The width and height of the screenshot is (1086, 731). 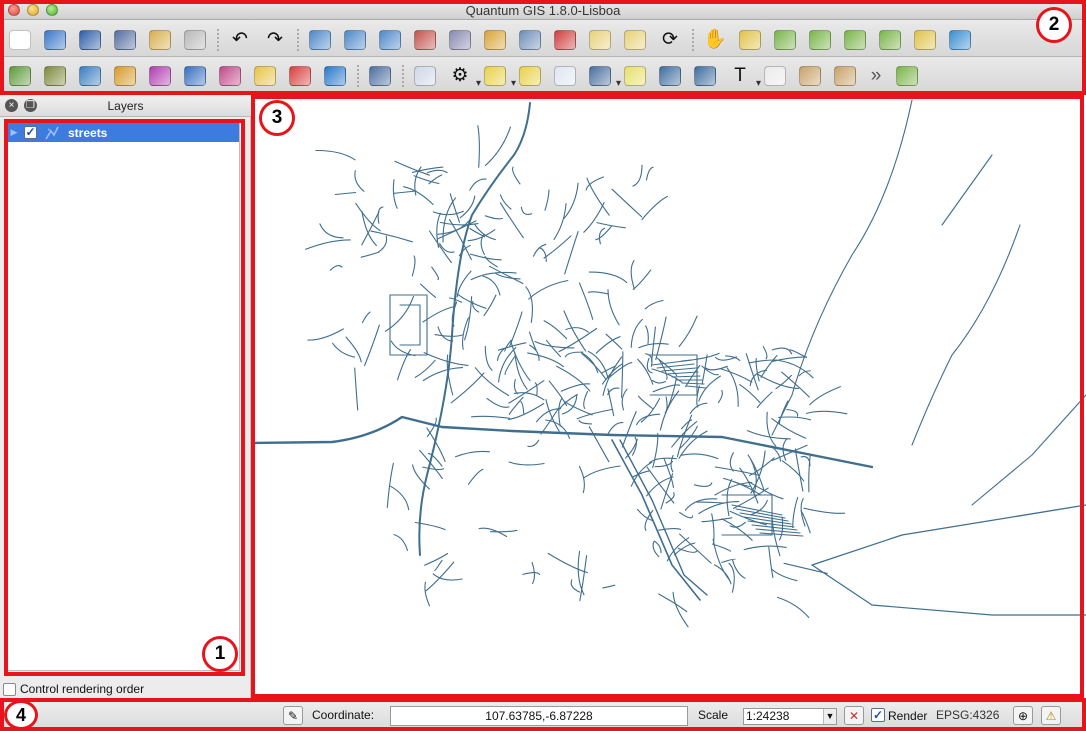 I want to click on zoom-out-button, so click(x=820, y=40).